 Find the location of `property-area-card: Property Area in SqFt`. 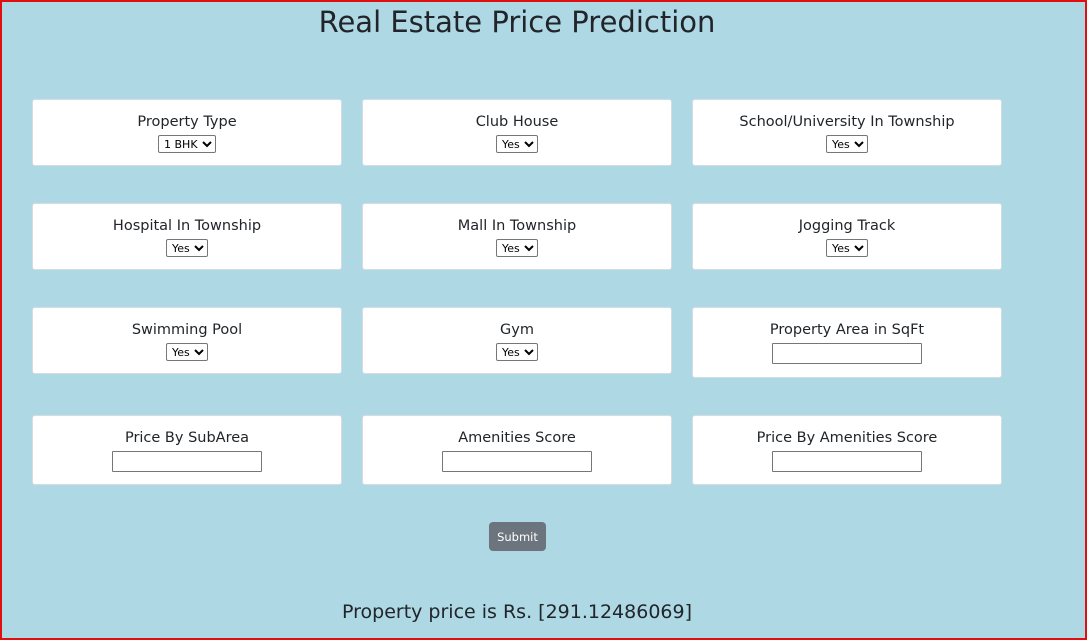

property-area-card: Property Area in SqFt is located at coordinates (847, 342).